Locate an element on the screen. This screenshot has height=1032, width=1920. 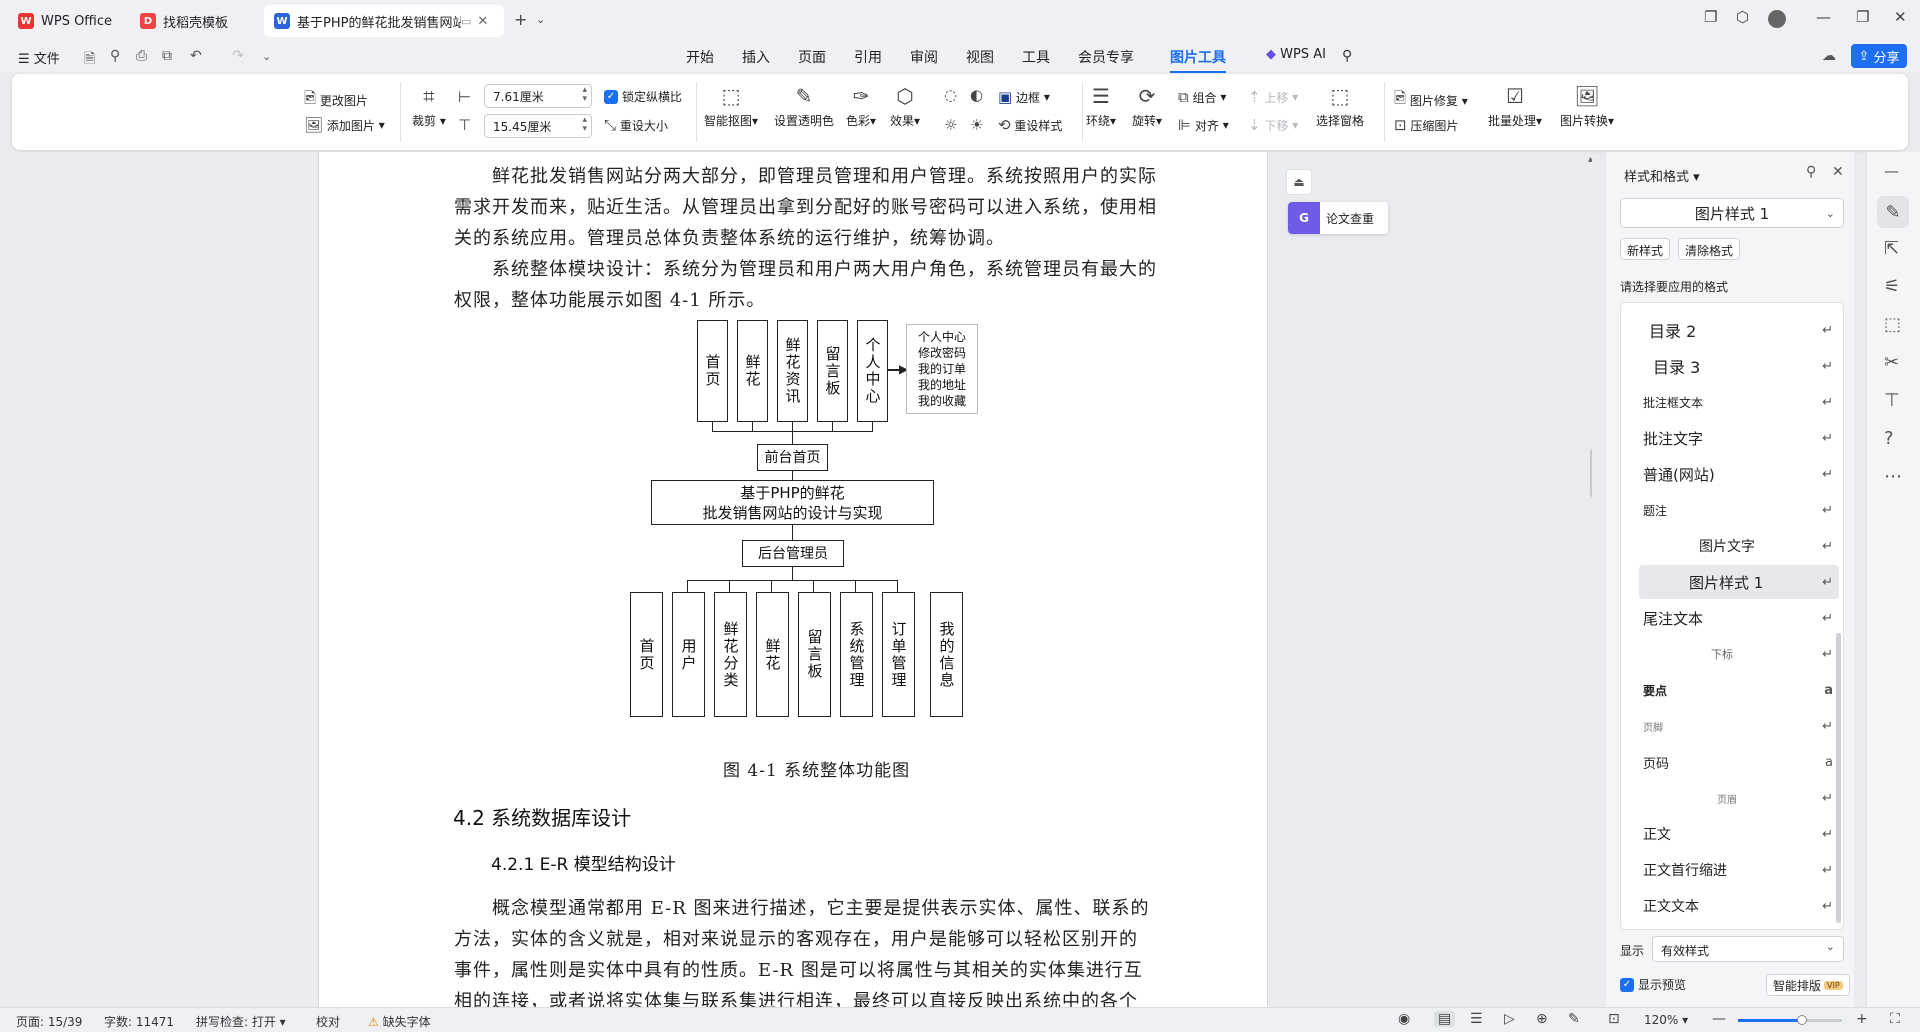
more-icon: ⋯ is located at coordinates (1893, 476).